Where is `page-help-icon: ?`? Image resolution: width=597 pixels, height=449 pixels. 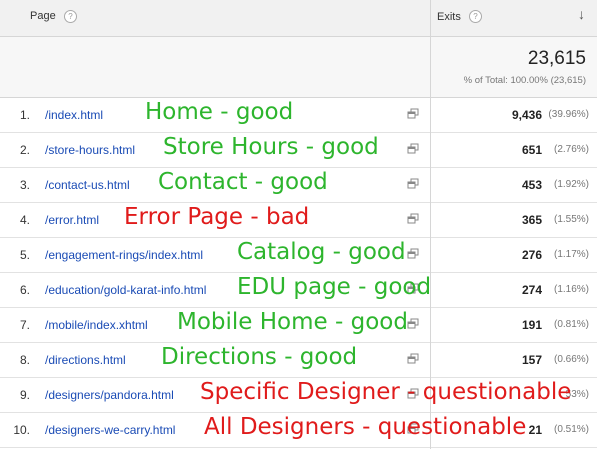
page-help-icon: ? is located at coordinates (70, 16).